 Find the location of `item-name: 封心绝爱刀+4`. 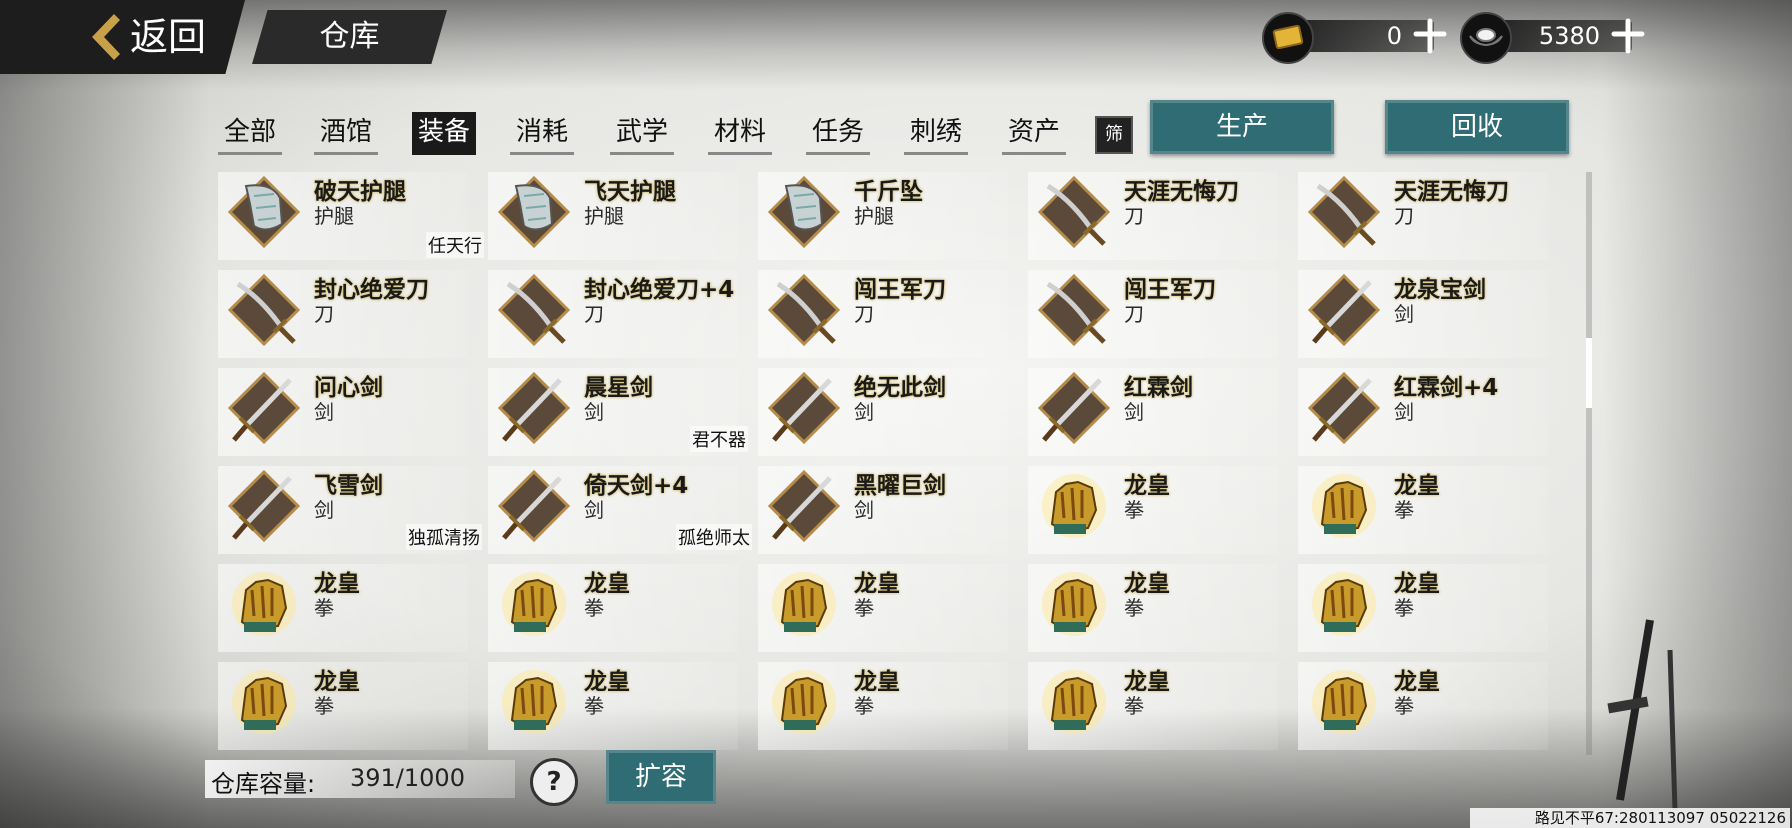

item-name: 封心绝爱刀+4 is located at coordinates (659, 290).